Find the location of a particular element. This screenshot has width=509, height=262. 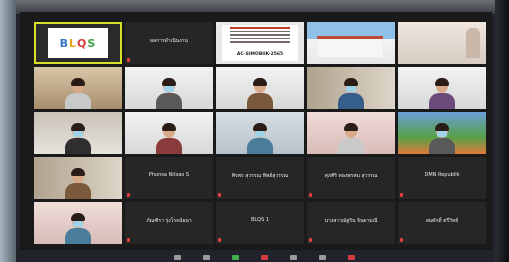

participant-tile: Phonsa Nitsao S is located at coordinates (169, 178).